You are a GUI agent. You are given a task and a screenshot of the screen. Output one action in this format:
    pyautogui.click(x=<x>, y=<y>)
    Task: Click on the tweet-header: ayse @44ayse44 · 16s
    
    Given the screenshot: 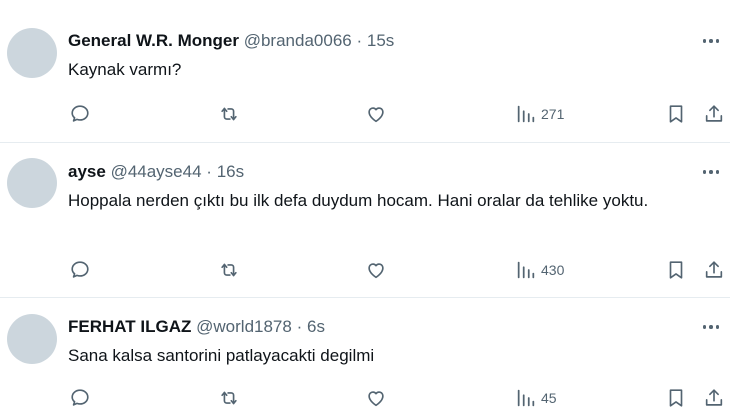 What is the action you would take?
    pyautogui.click(x=394, y=172)
    